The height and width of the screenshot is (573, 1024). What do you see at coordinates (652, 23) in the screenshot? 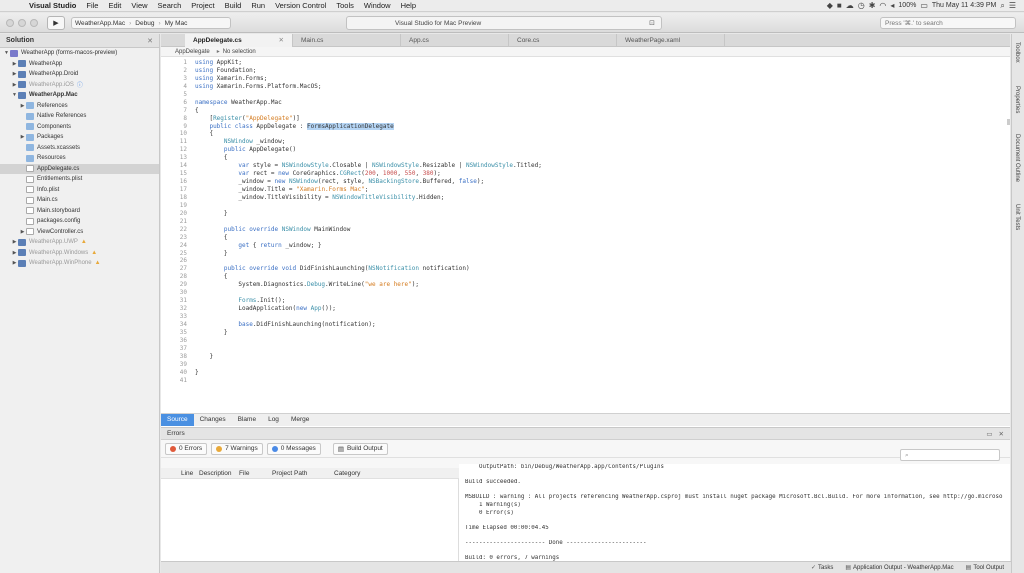
I see `status-info-icon: ⊡` at bounding box center [652, 23].